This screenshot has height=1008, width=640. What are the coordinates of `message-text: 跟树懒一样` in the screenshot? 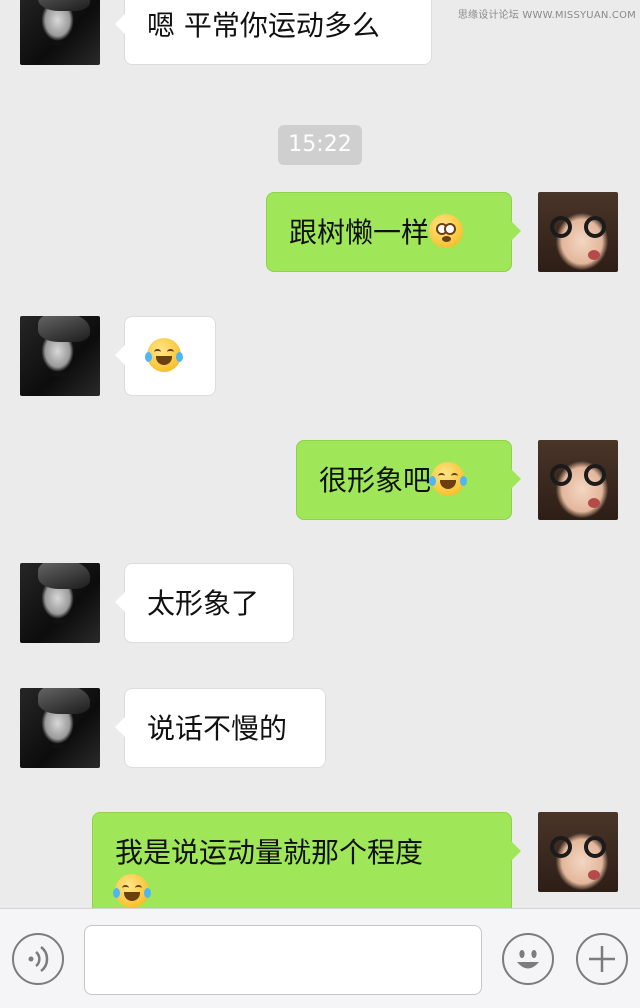 It's located at (359, 232).